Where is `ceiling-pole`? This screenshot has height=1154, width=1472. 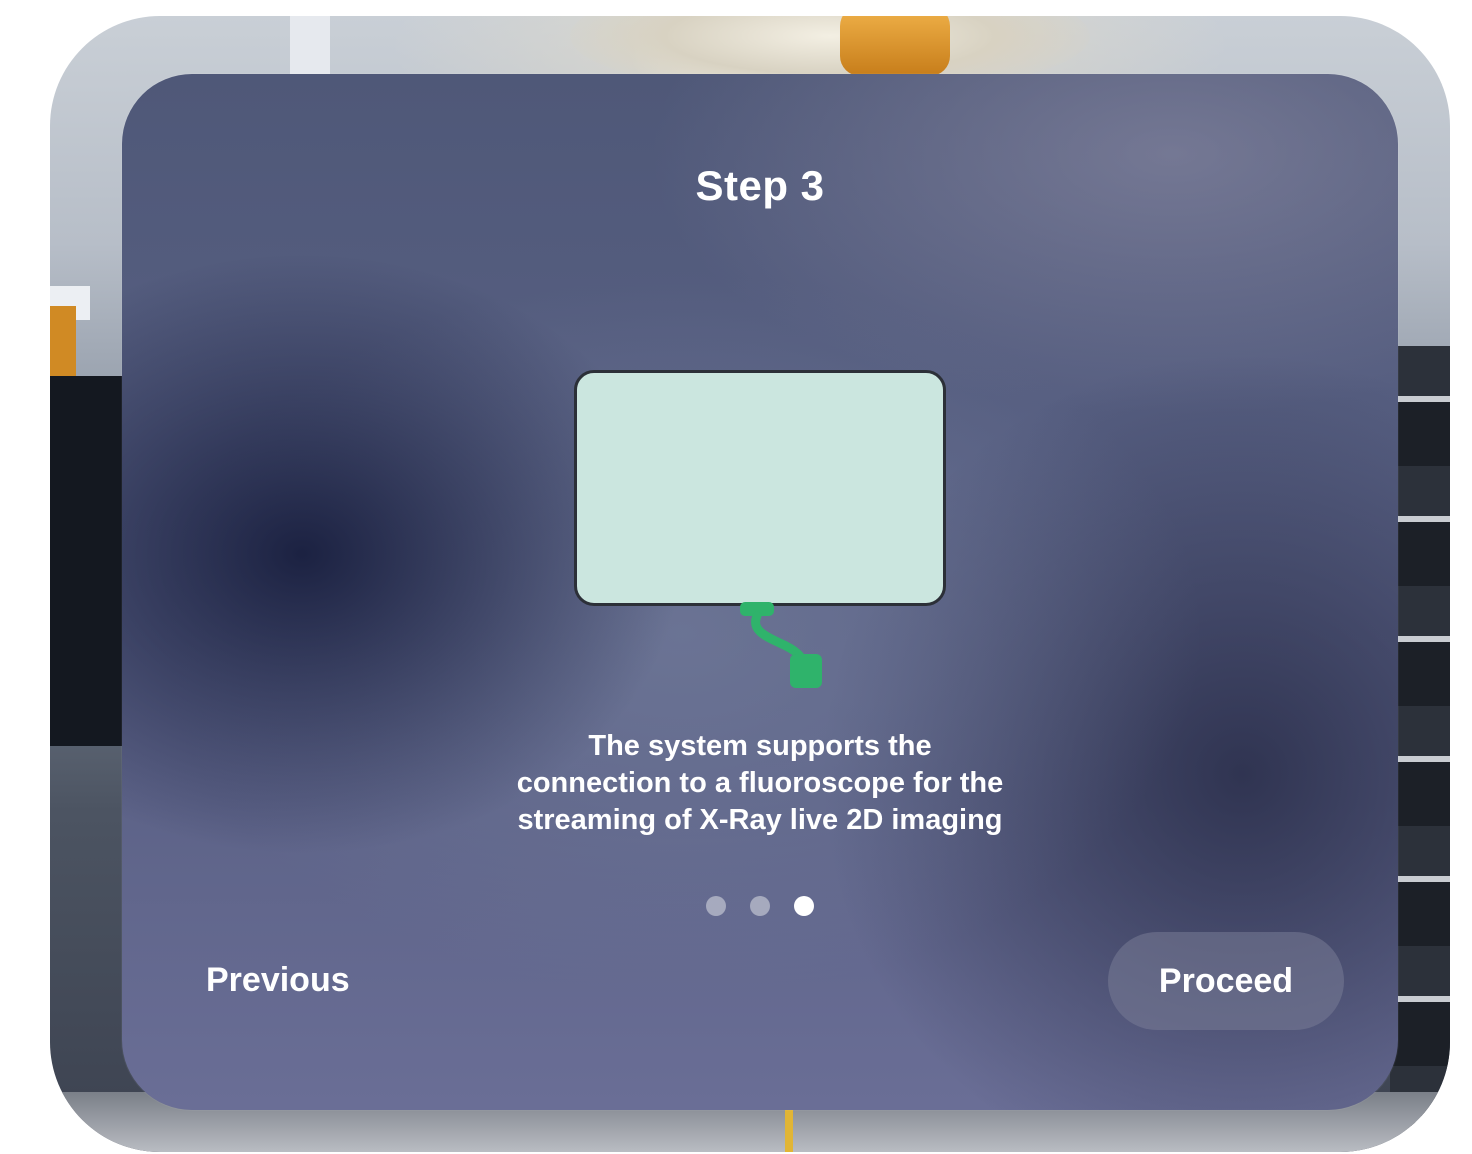
ceiling-pole is located at coordinates (310, 46).